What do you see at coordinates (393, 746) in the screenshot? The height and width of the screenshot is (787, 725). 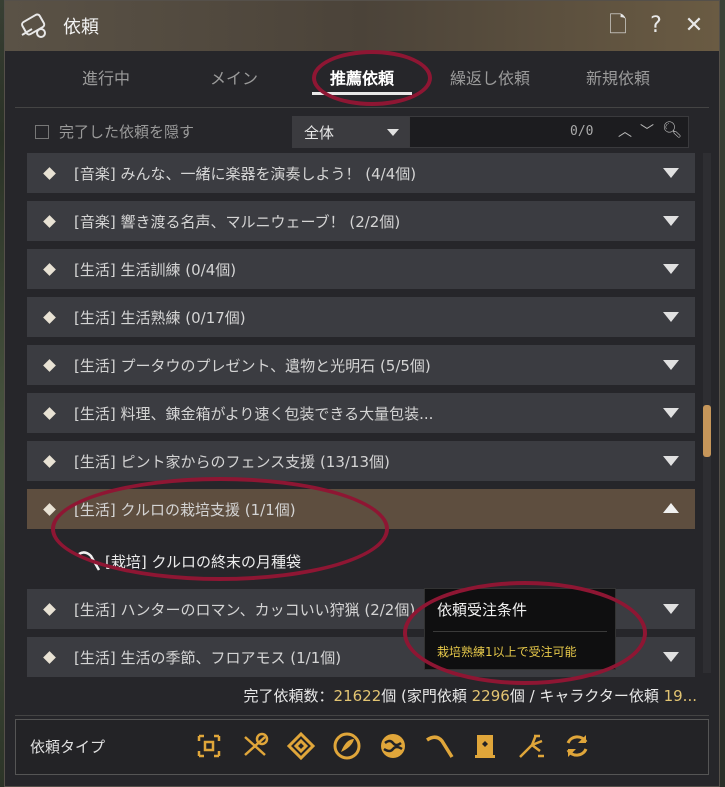 I see `globe-icon` at bounding box center [393, 746].